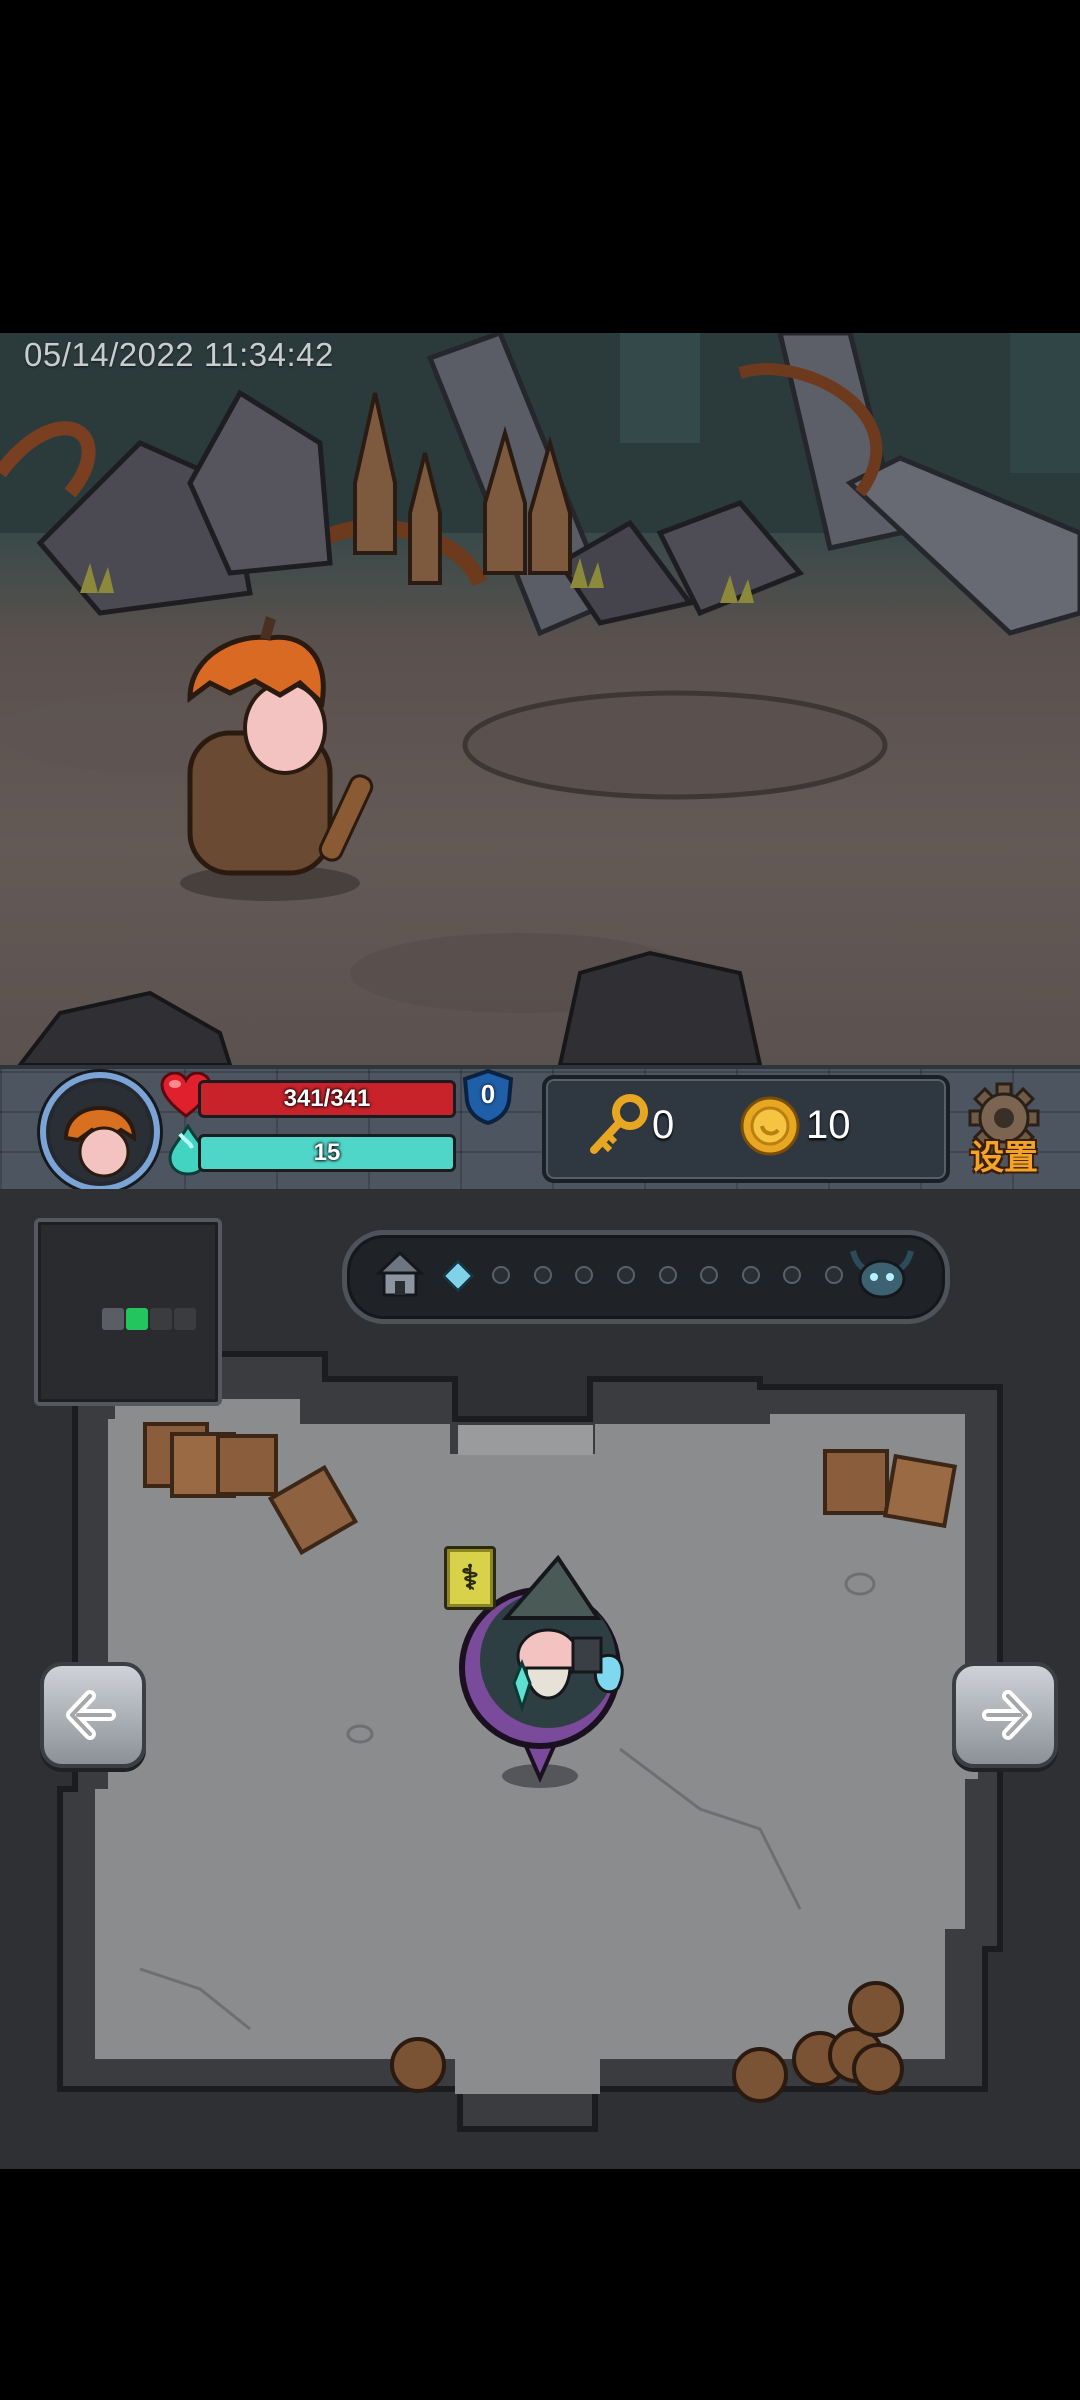 This screenshot has width=1080, height=2400. I want to click on current-stage-marker, so click(458, 1276).